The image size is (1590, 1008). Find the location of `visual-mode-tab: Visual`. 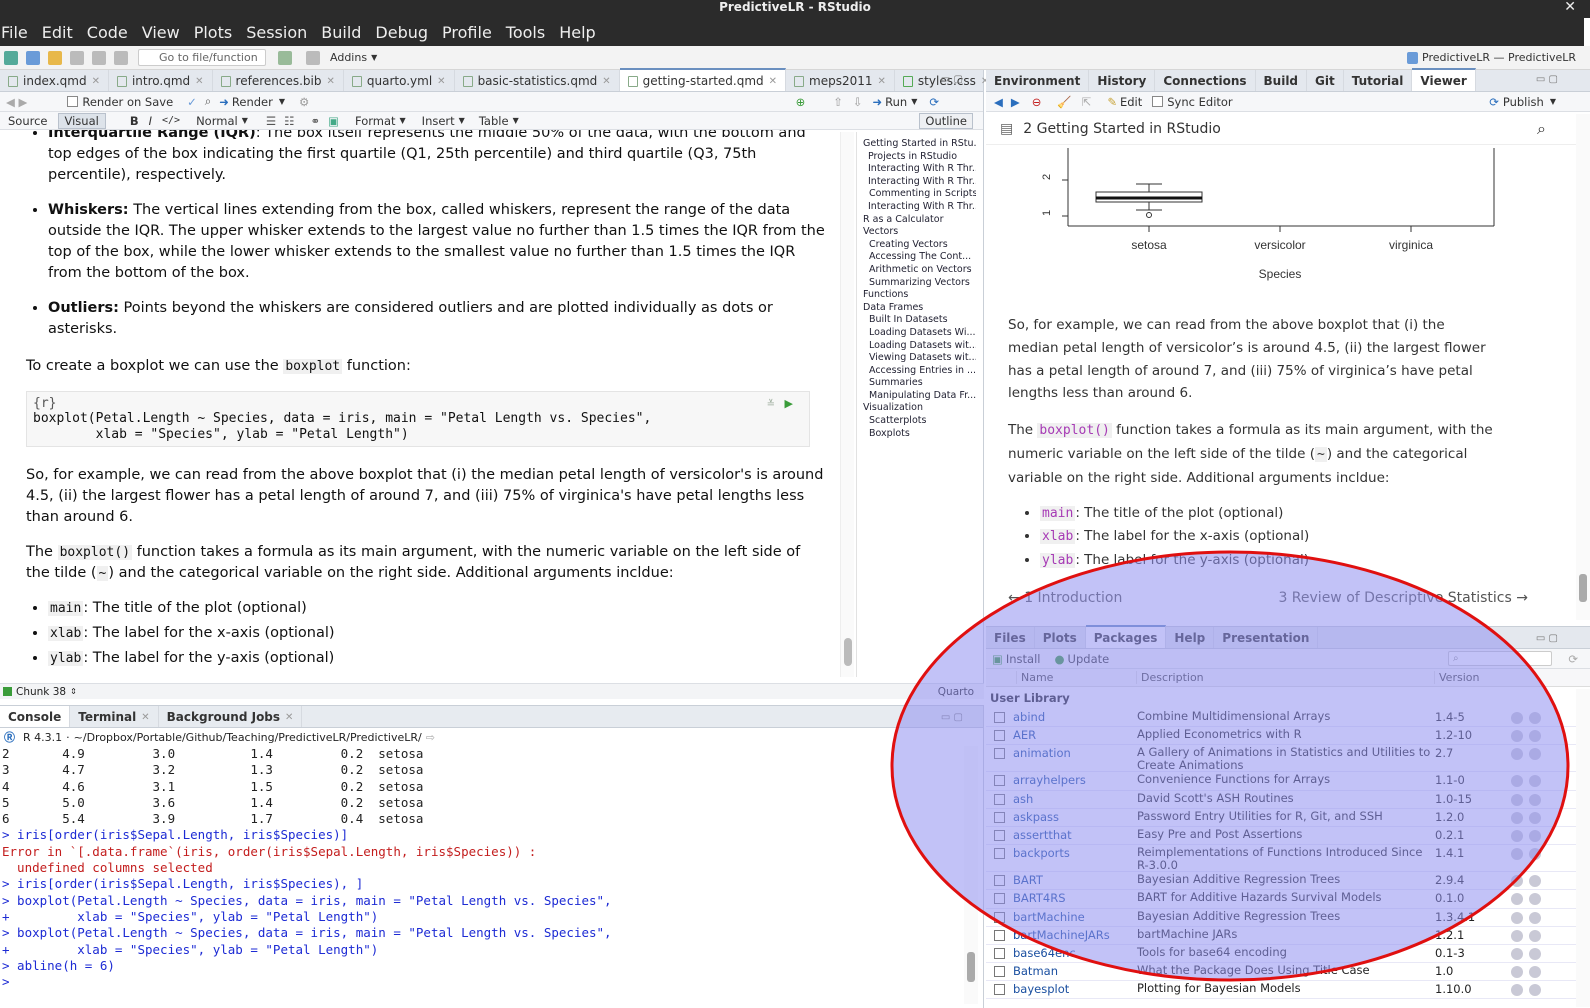

visual-mode-tab: Visual is located at coordinates (81, 120).